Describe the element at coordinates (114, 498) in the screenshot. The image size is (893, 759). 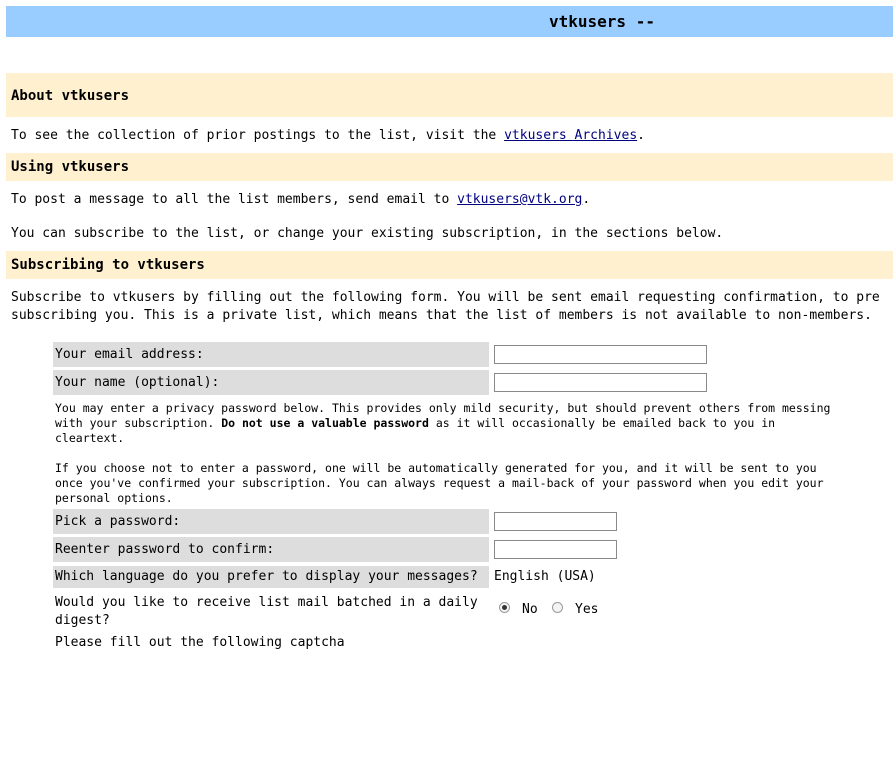
I see `auto-line3: personal options.` at that location.